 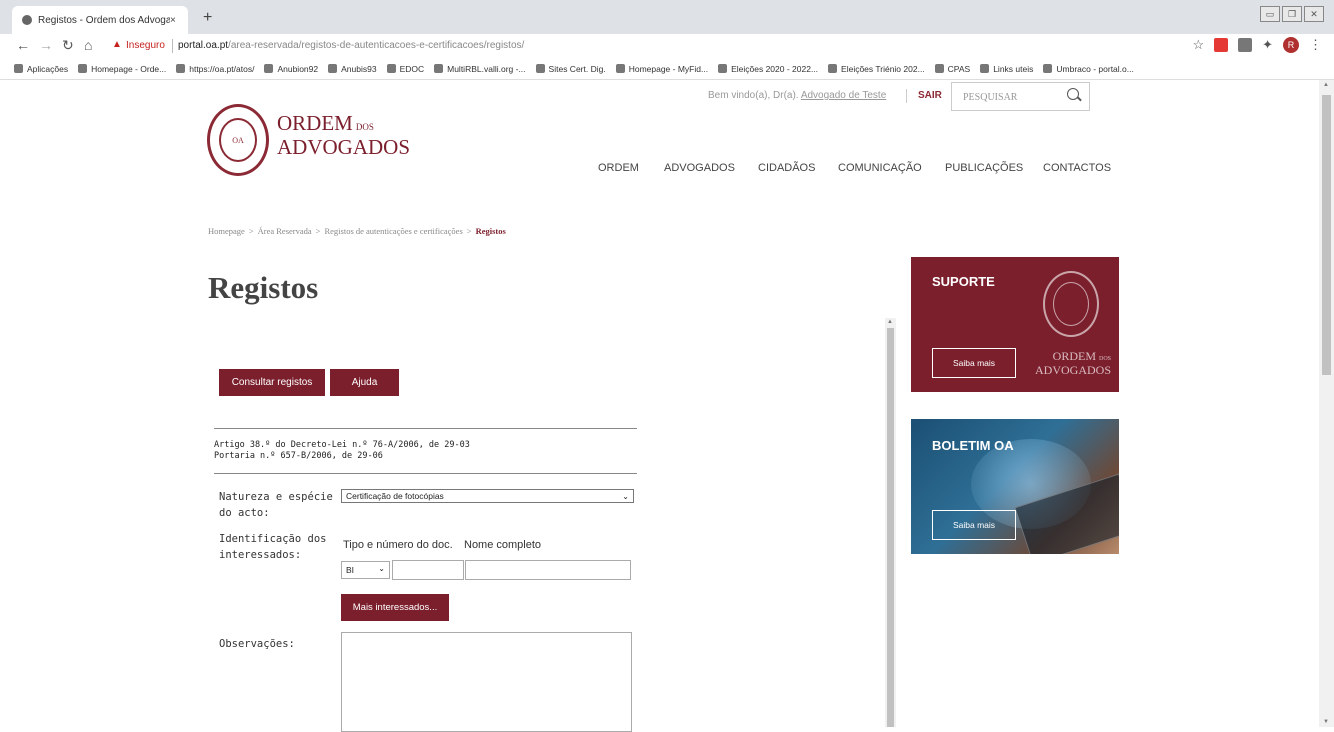 What do you see at coordinates (786, 168) in the screenshot?
I see `nav-item-cidadãos: CIDADÃOS` at bounding box center [786, 168].